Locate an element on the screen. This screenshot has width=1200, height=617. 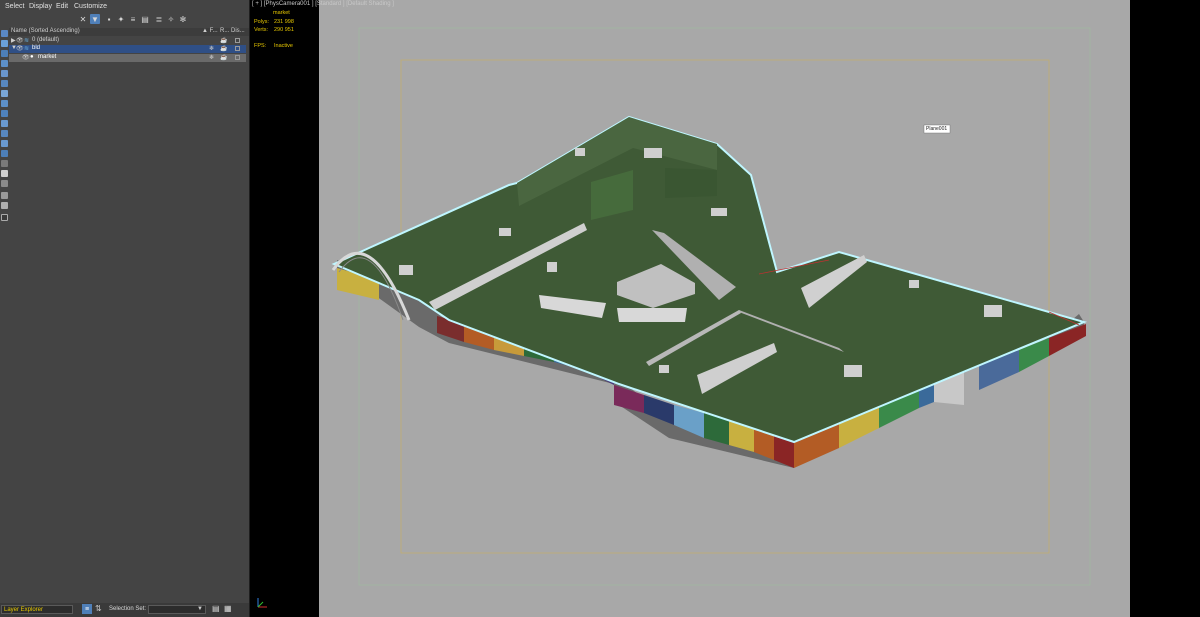
menu-customize: Customize is located at coordinates (90, 6).